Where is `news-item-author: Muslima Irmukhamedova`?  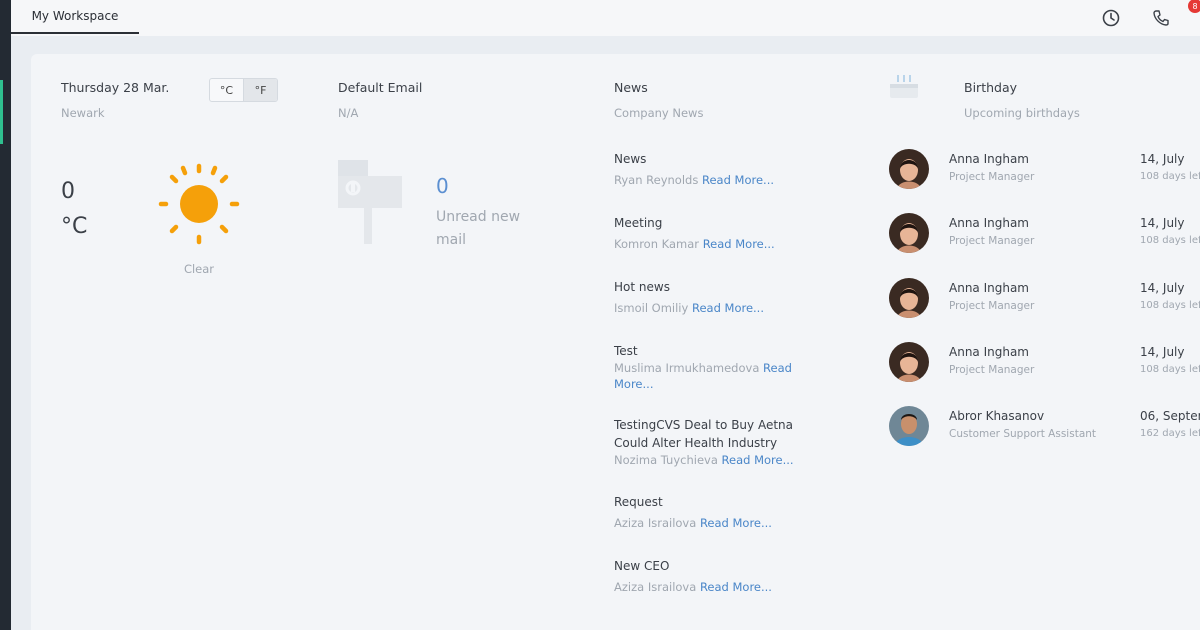 news-item-author: Muslima Irmukhamedova is located at coordinates (687, 368).